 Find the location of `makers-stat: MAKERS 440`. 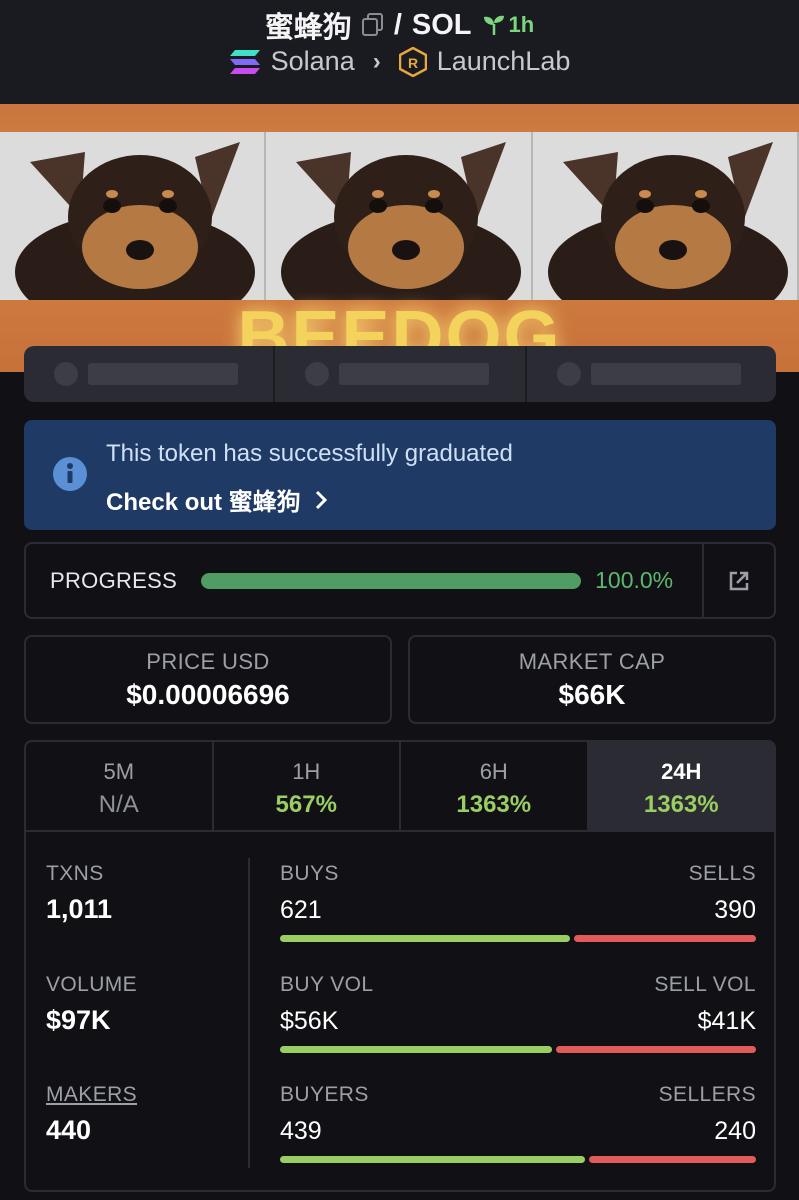

makers-stat: MAKERS 440 is located at coordinates (91, 1114).